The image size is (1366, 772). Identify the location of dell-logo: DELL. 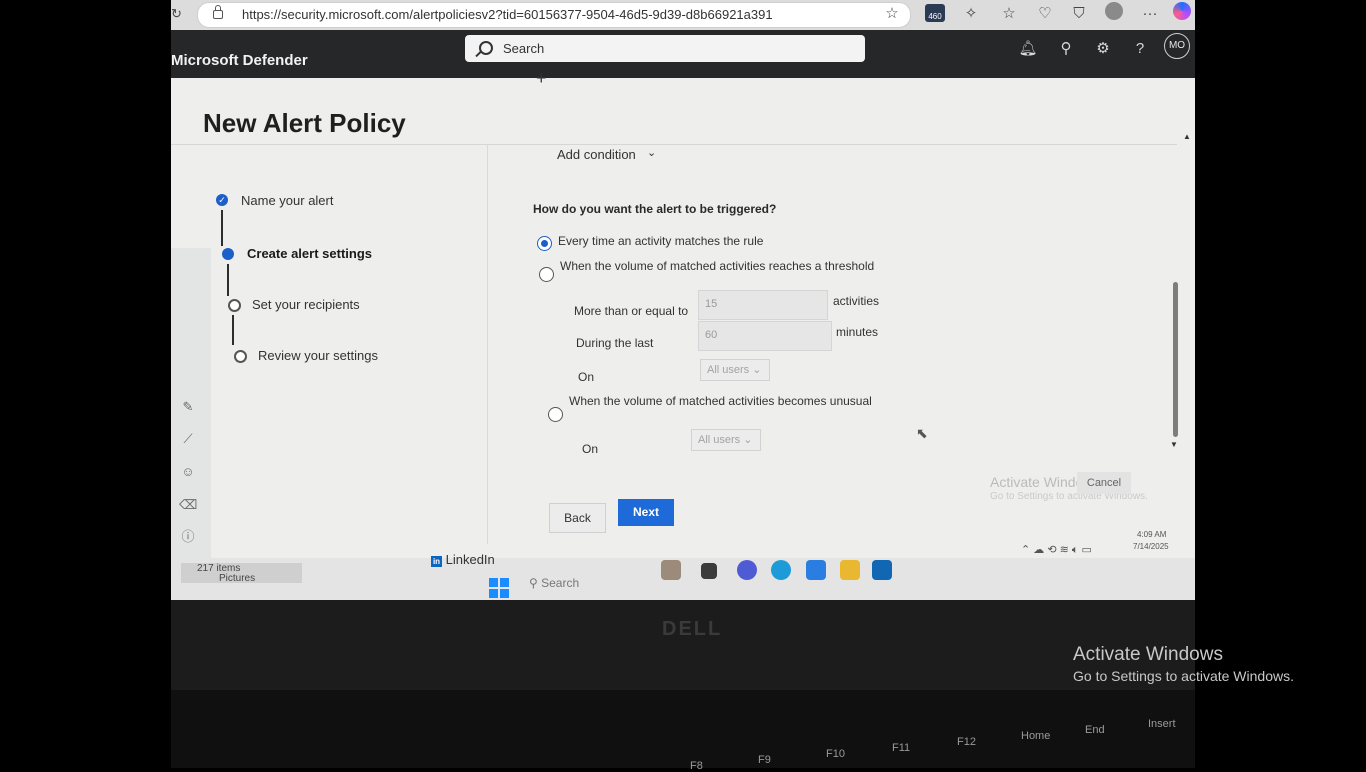
(692, 629).